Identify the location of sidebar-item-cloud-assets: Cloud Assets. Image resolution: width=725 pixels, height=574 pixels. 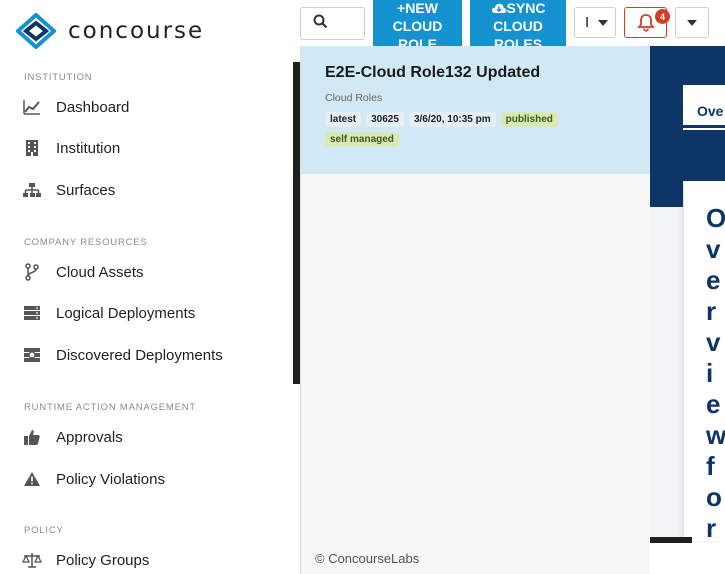
(83, 272).